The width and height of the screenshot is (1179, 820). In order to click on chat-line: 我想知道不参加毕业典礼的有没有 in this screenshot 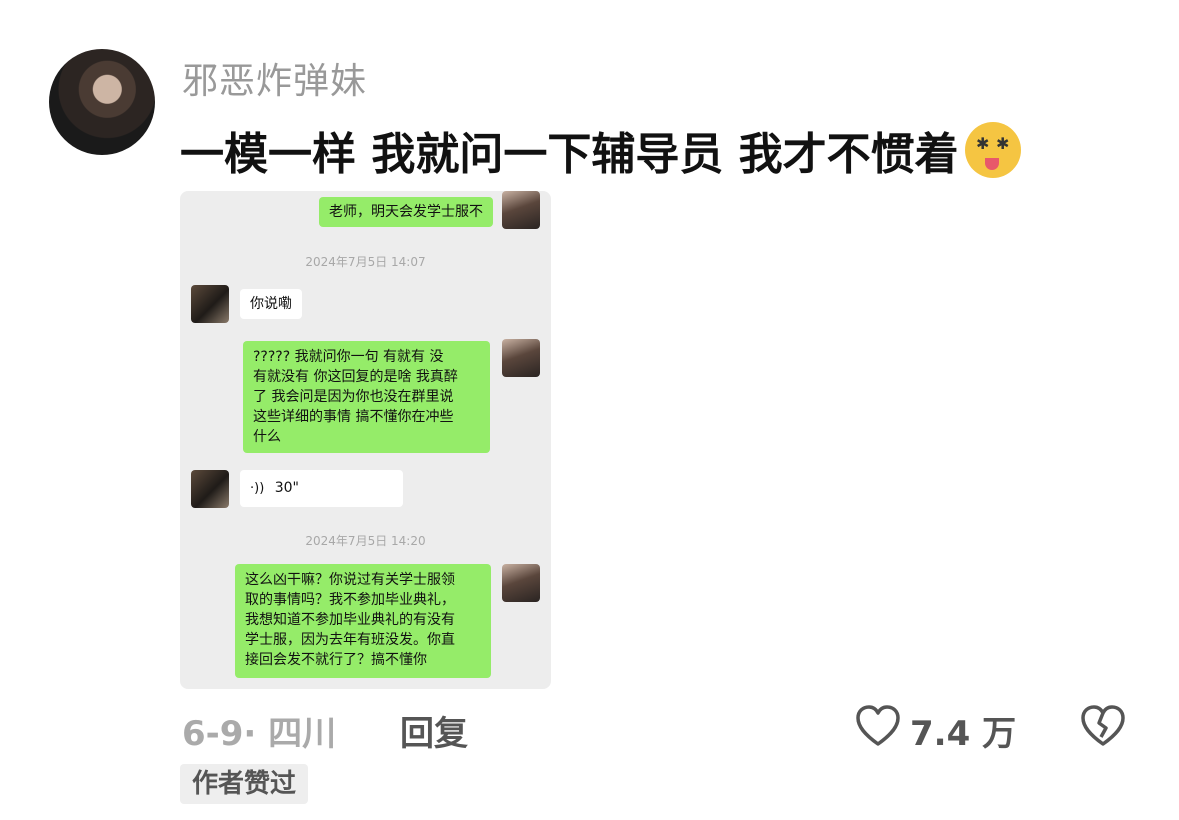, I will do `click(350, 620)`.